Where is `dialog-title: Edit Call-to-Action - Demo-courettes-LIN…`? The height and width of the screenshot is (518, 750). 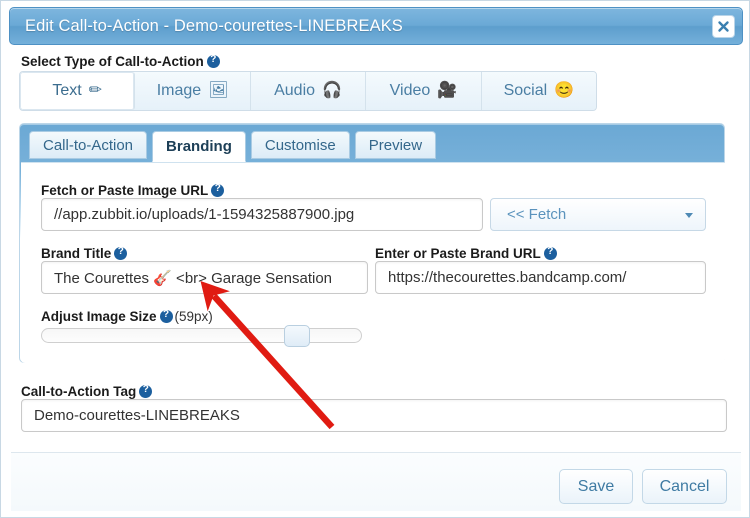 dialog-title: Edit Call-to-Action - Demo-courettes-LIN… is located at coordinates (214, 26).